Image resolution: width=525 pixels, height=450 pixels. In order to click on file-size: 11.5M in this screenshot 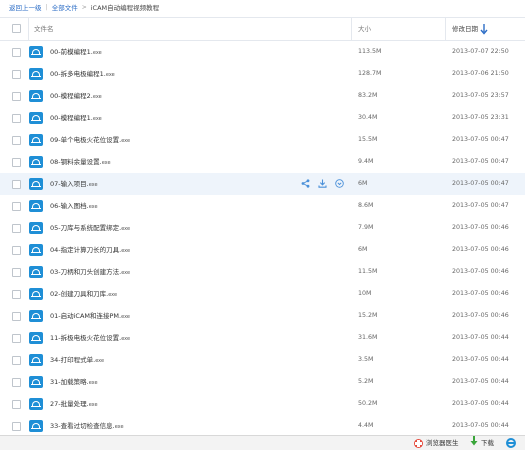, I will do `click(368, 271)`.